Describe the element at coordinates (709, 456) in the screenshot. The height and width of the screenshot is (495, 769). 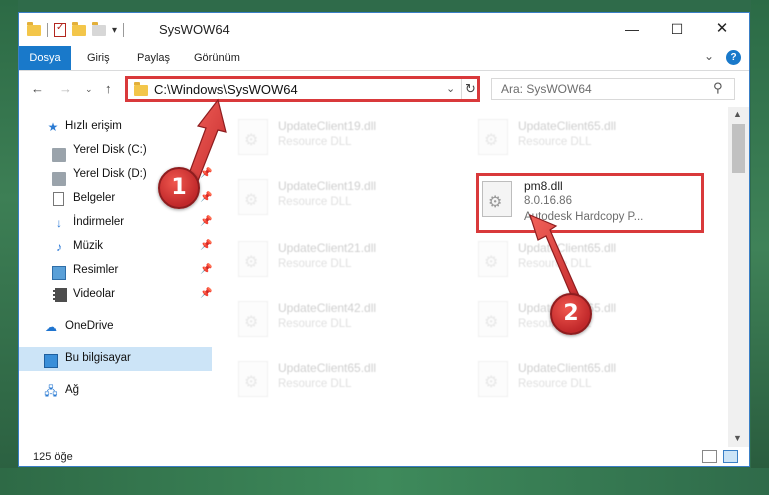
I see `details-view-button` at that location.